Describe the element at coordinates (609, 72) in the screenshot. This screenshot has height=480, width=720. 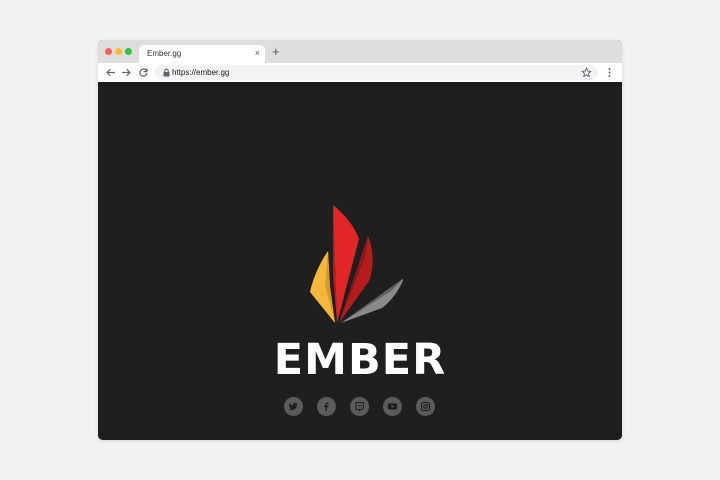
I see `kebab-menu-icon` at that location.